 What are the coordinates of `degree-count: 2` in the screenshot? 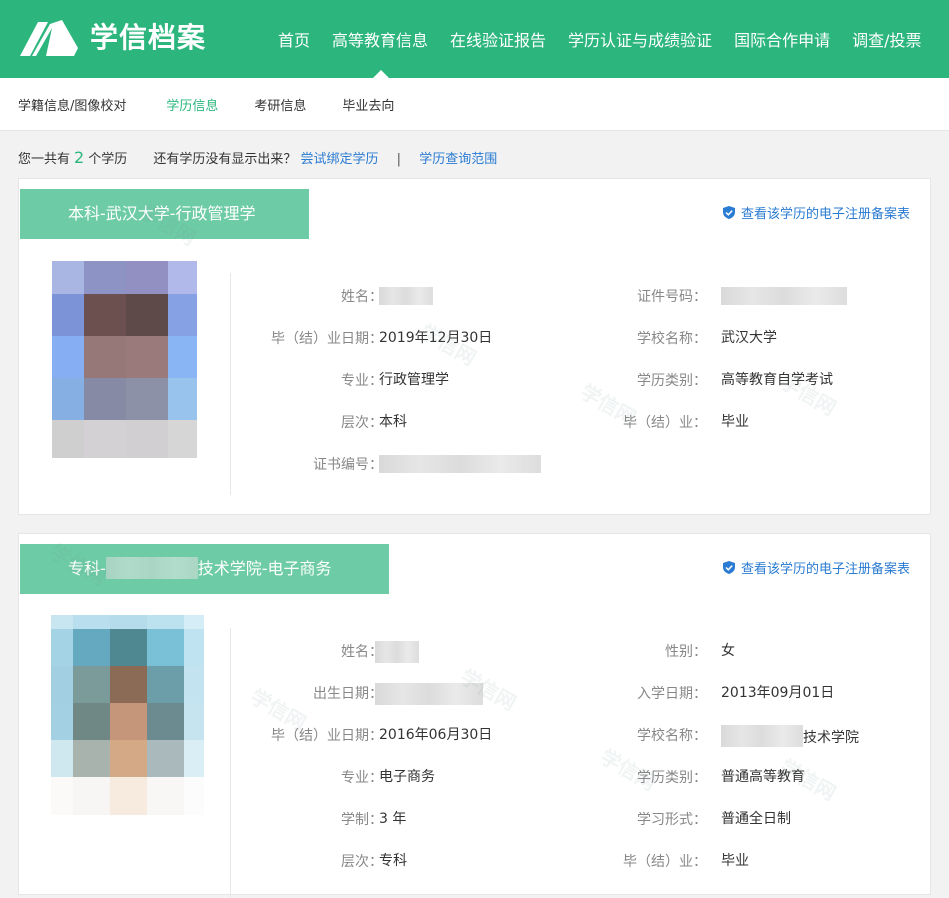 It's located at (79, 157).